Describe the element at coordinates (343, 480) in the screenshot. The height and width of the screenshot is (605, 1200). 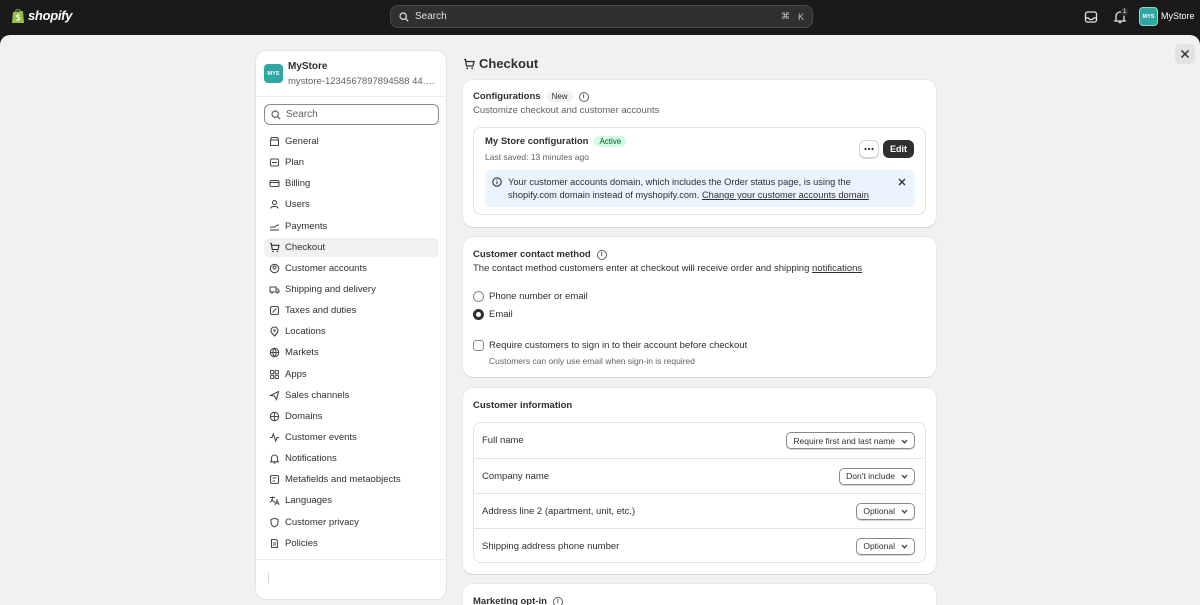
I see `sidebar-item-label: Metafields and metaobjects` at that location.